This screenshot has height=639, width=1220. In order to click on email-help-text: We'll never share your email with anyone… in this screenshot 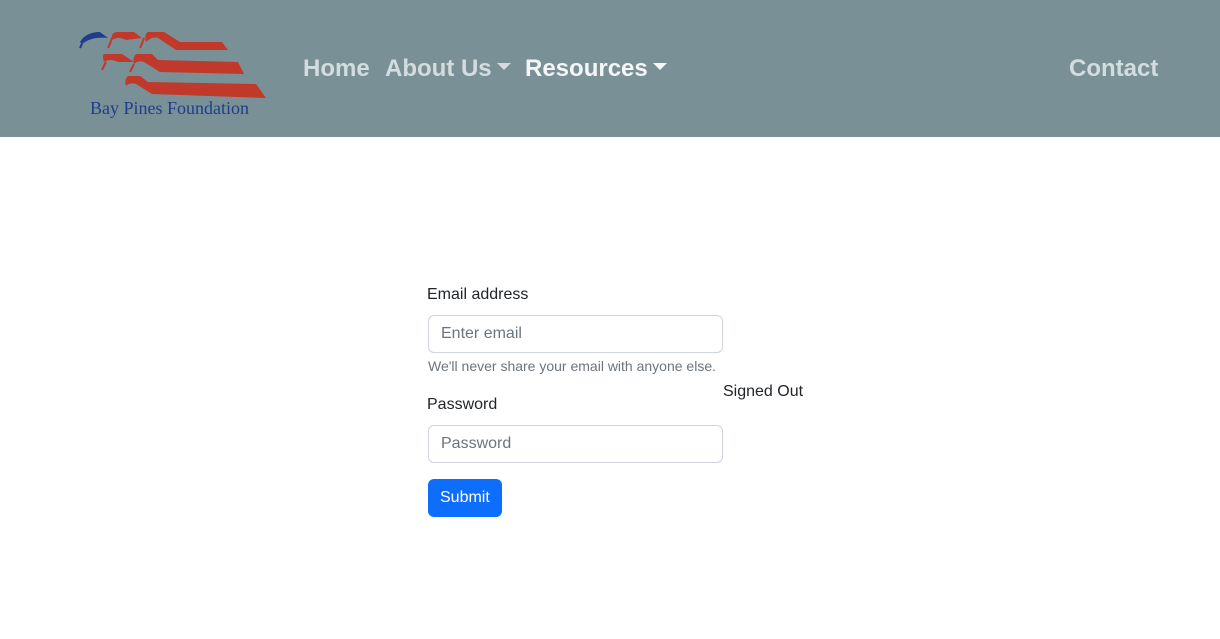, I will do `click(572, 366)`.